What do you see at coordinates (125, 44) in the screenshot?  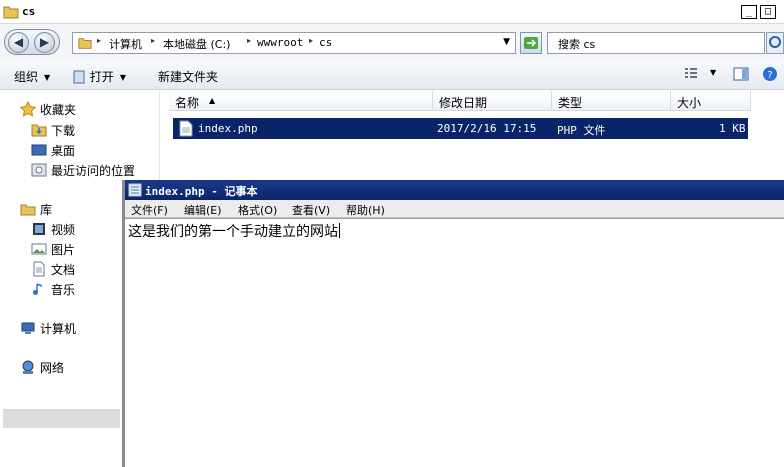 I see `breadcrumb-computer: 计算机` at bounding box center [125, 44].